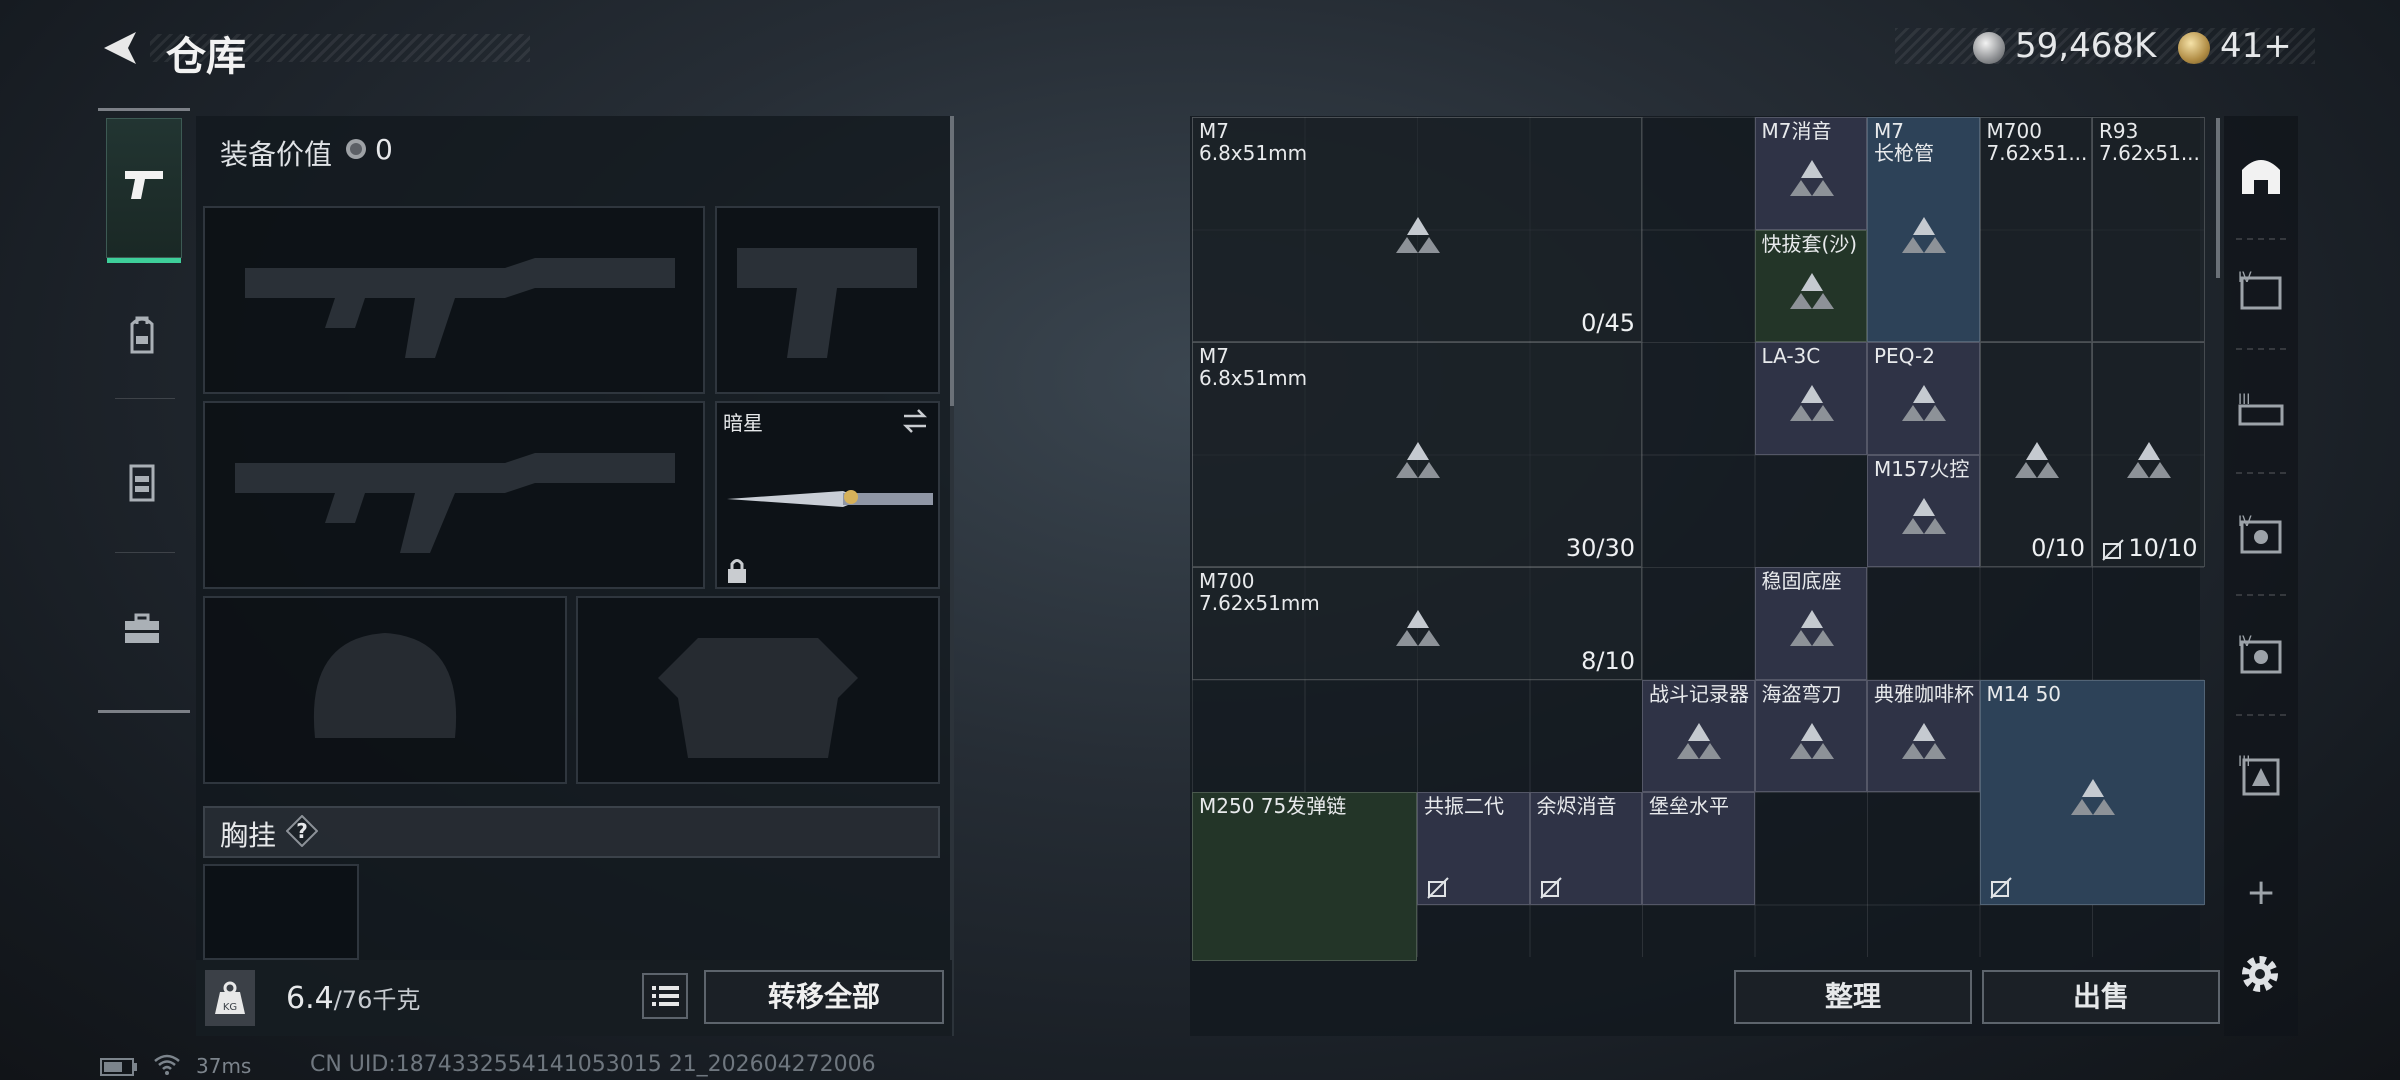  What do you see at coordinates (2261, 777) in the screenshot?
I see `storage-tab-iii-b-icon: III` at bounding box center [2261, 777].